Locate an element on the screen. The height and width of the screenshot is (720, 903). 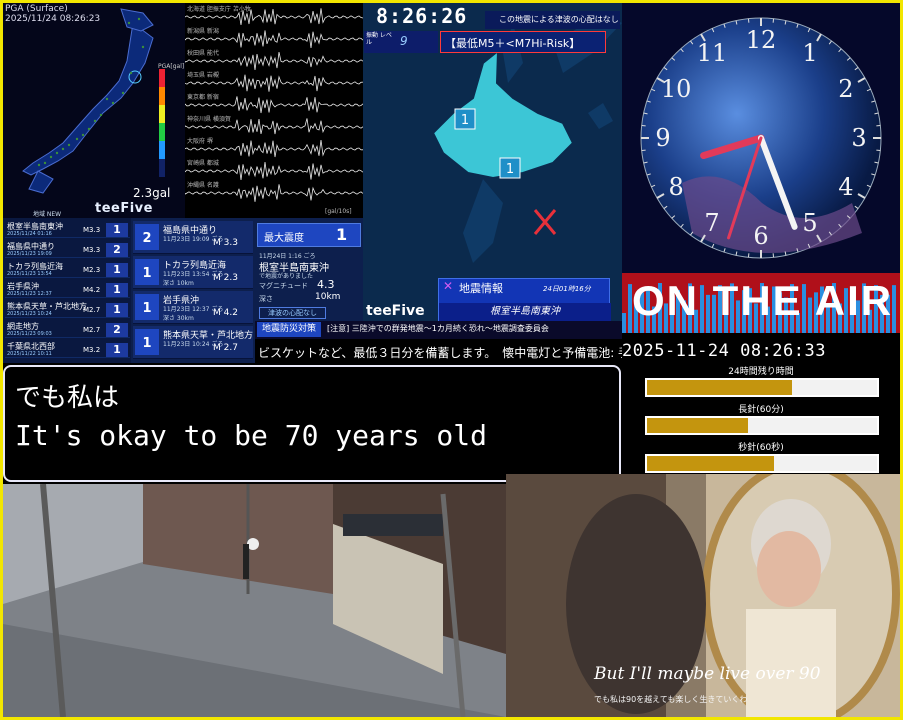
card-magnitude: M 4.2 is located at coordinates (225, 313).